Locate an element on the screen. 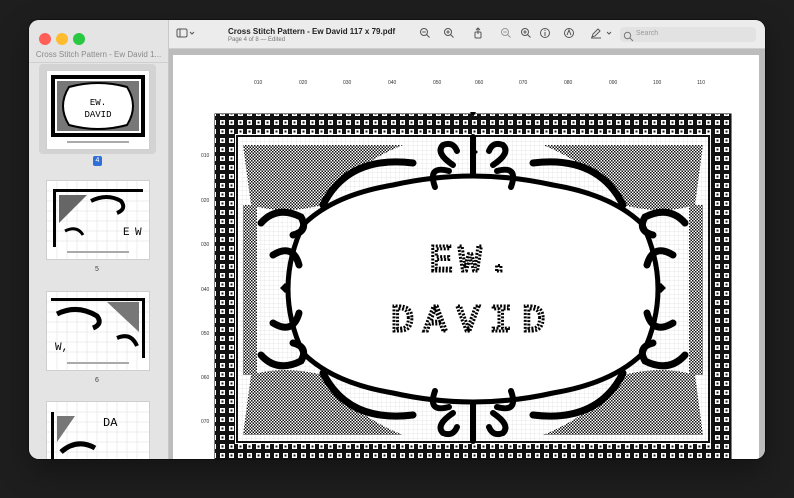  highlight-icon is located at coordinates (569, 33).